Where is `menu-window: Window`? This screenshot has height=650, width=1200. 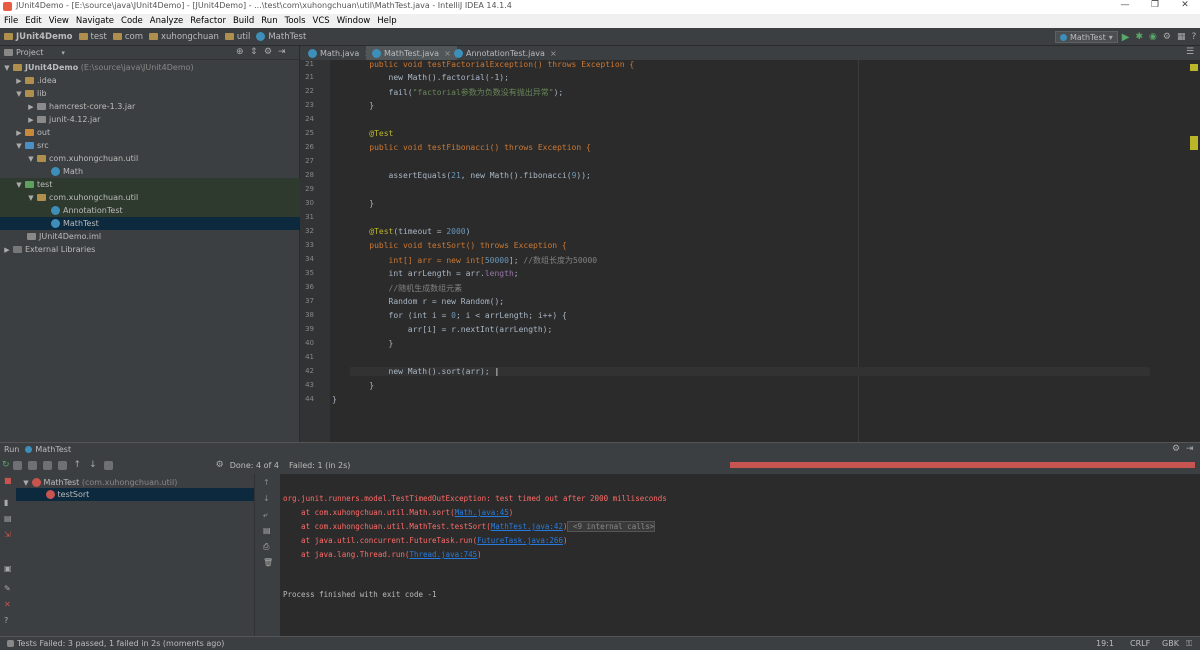 menu-window: Window is located at coordinates (354, 21).